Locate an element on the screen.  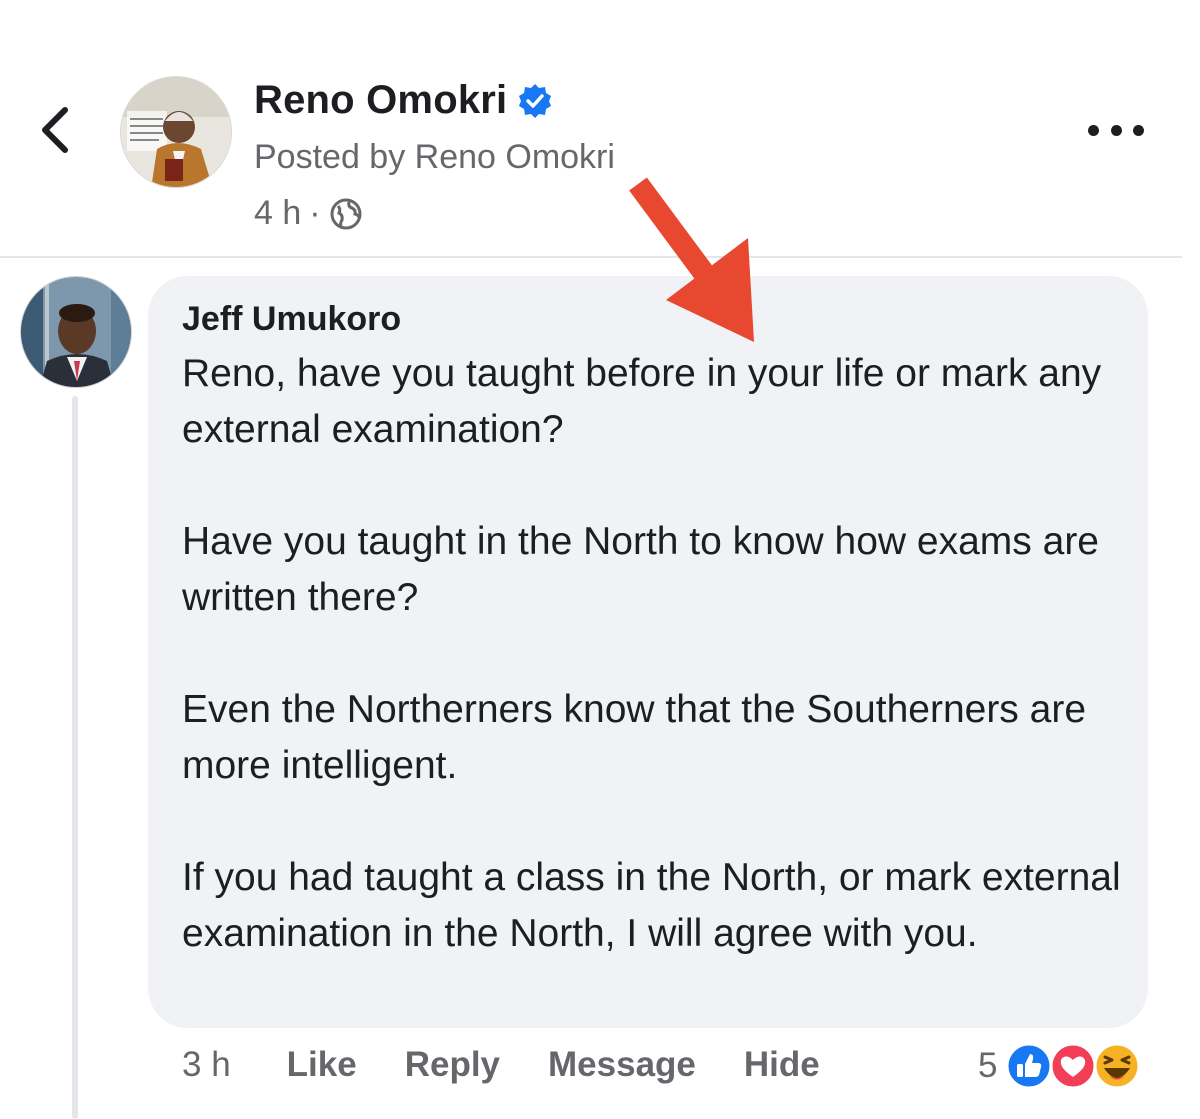
reaction-summary: 5 is located at coordinates (1061, 1066).